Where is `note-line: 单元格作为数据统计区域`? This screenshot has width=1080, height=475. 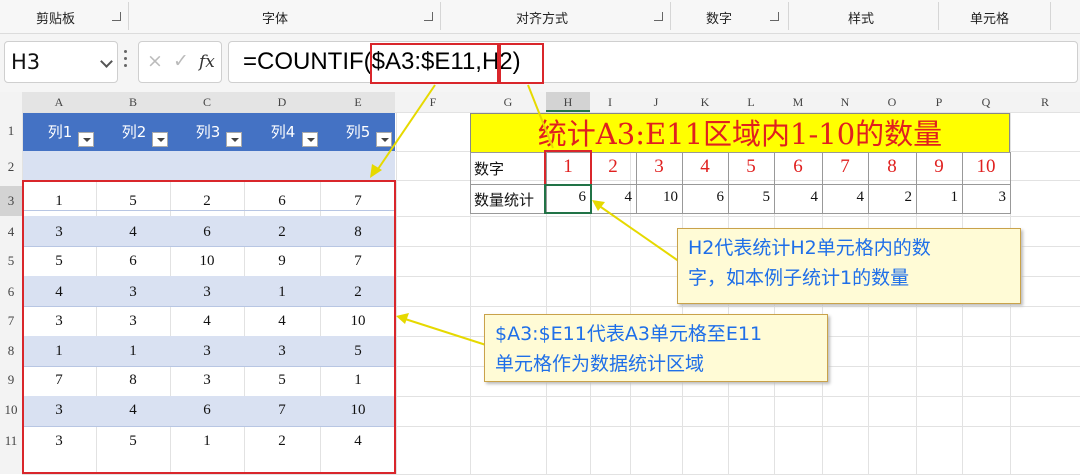 note-line: 单元格作为数据统计区域 is located at coordinates (600, 364).